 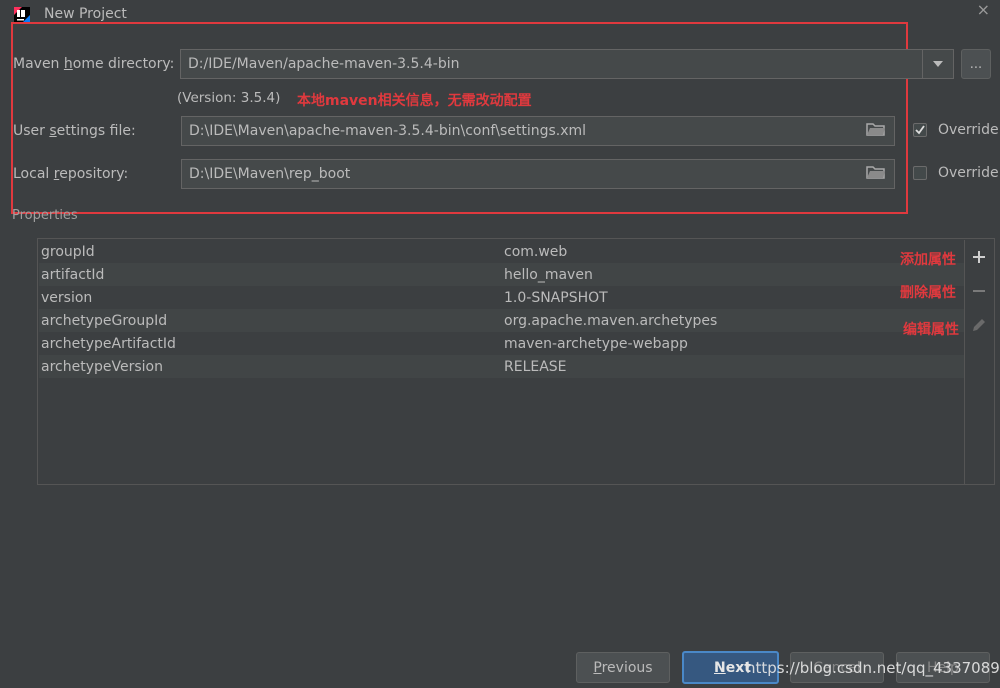 I want to click on property-key: artifactId, so click(x=73, y=274).